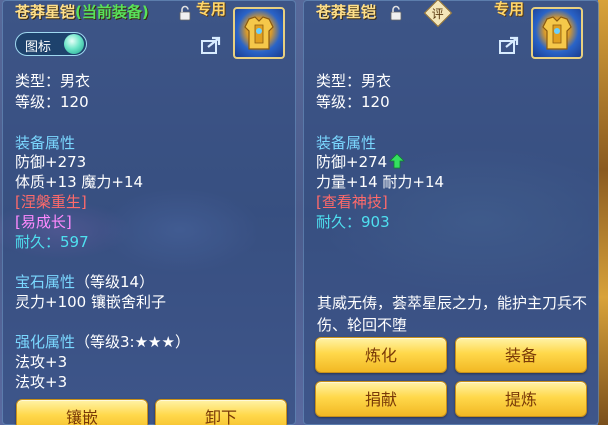 Image resolution: width=608 pixels, height=425 pixels. What do you see at coordinates (85, 282) in the screenshot?
I see `gem-attribute: 宝石属性（等级14）` at bounding box center [85, 282].